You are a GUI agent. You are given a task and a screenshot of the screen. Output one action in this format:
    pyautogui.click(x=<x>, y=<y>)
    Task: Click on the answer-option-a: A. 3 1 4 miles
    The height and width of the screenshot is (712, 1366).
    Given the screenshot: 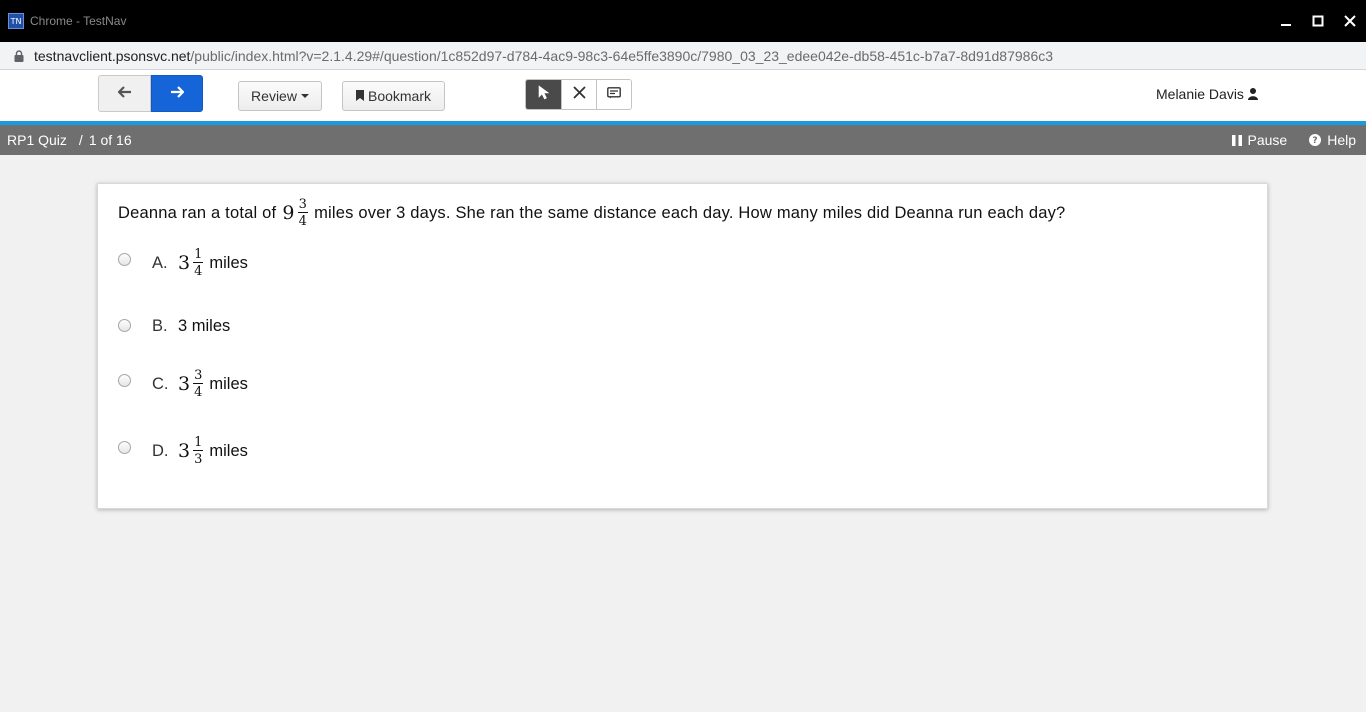 What is the action you would take?
    pyautogui.click(x=183, y=263)
    